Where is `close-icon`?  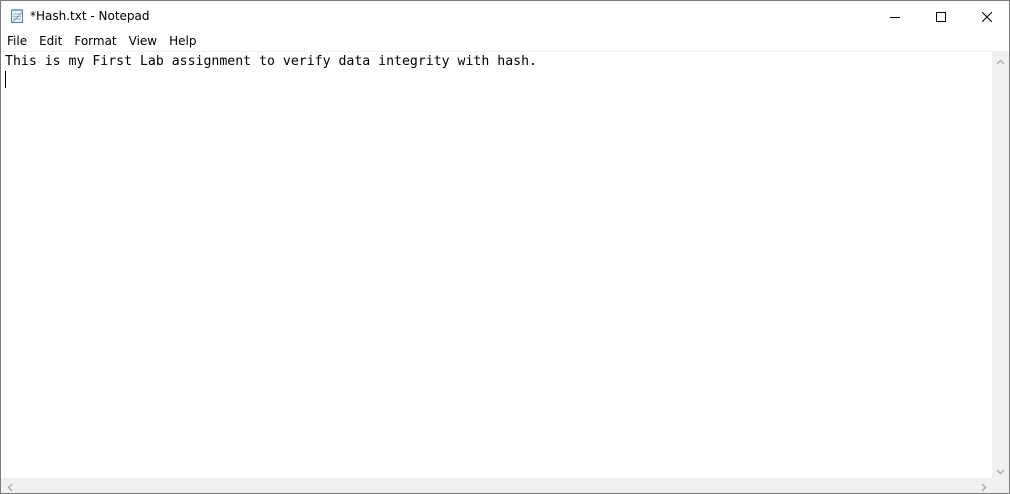
close-icon is located at coordinates (987, 16).